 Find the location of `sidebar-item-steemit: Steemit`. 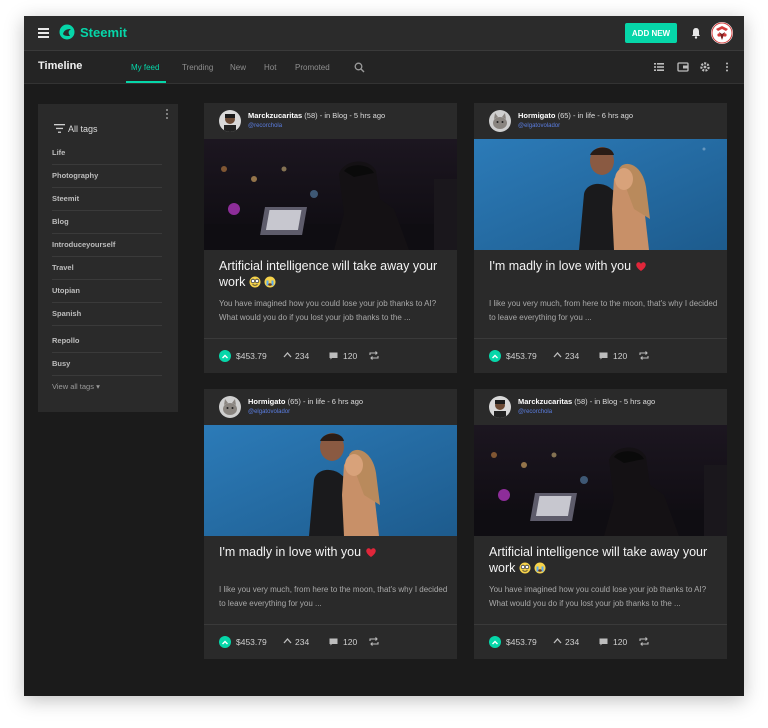

sidebar-item-steemit: Steemit is located at coordinates (107, 199).